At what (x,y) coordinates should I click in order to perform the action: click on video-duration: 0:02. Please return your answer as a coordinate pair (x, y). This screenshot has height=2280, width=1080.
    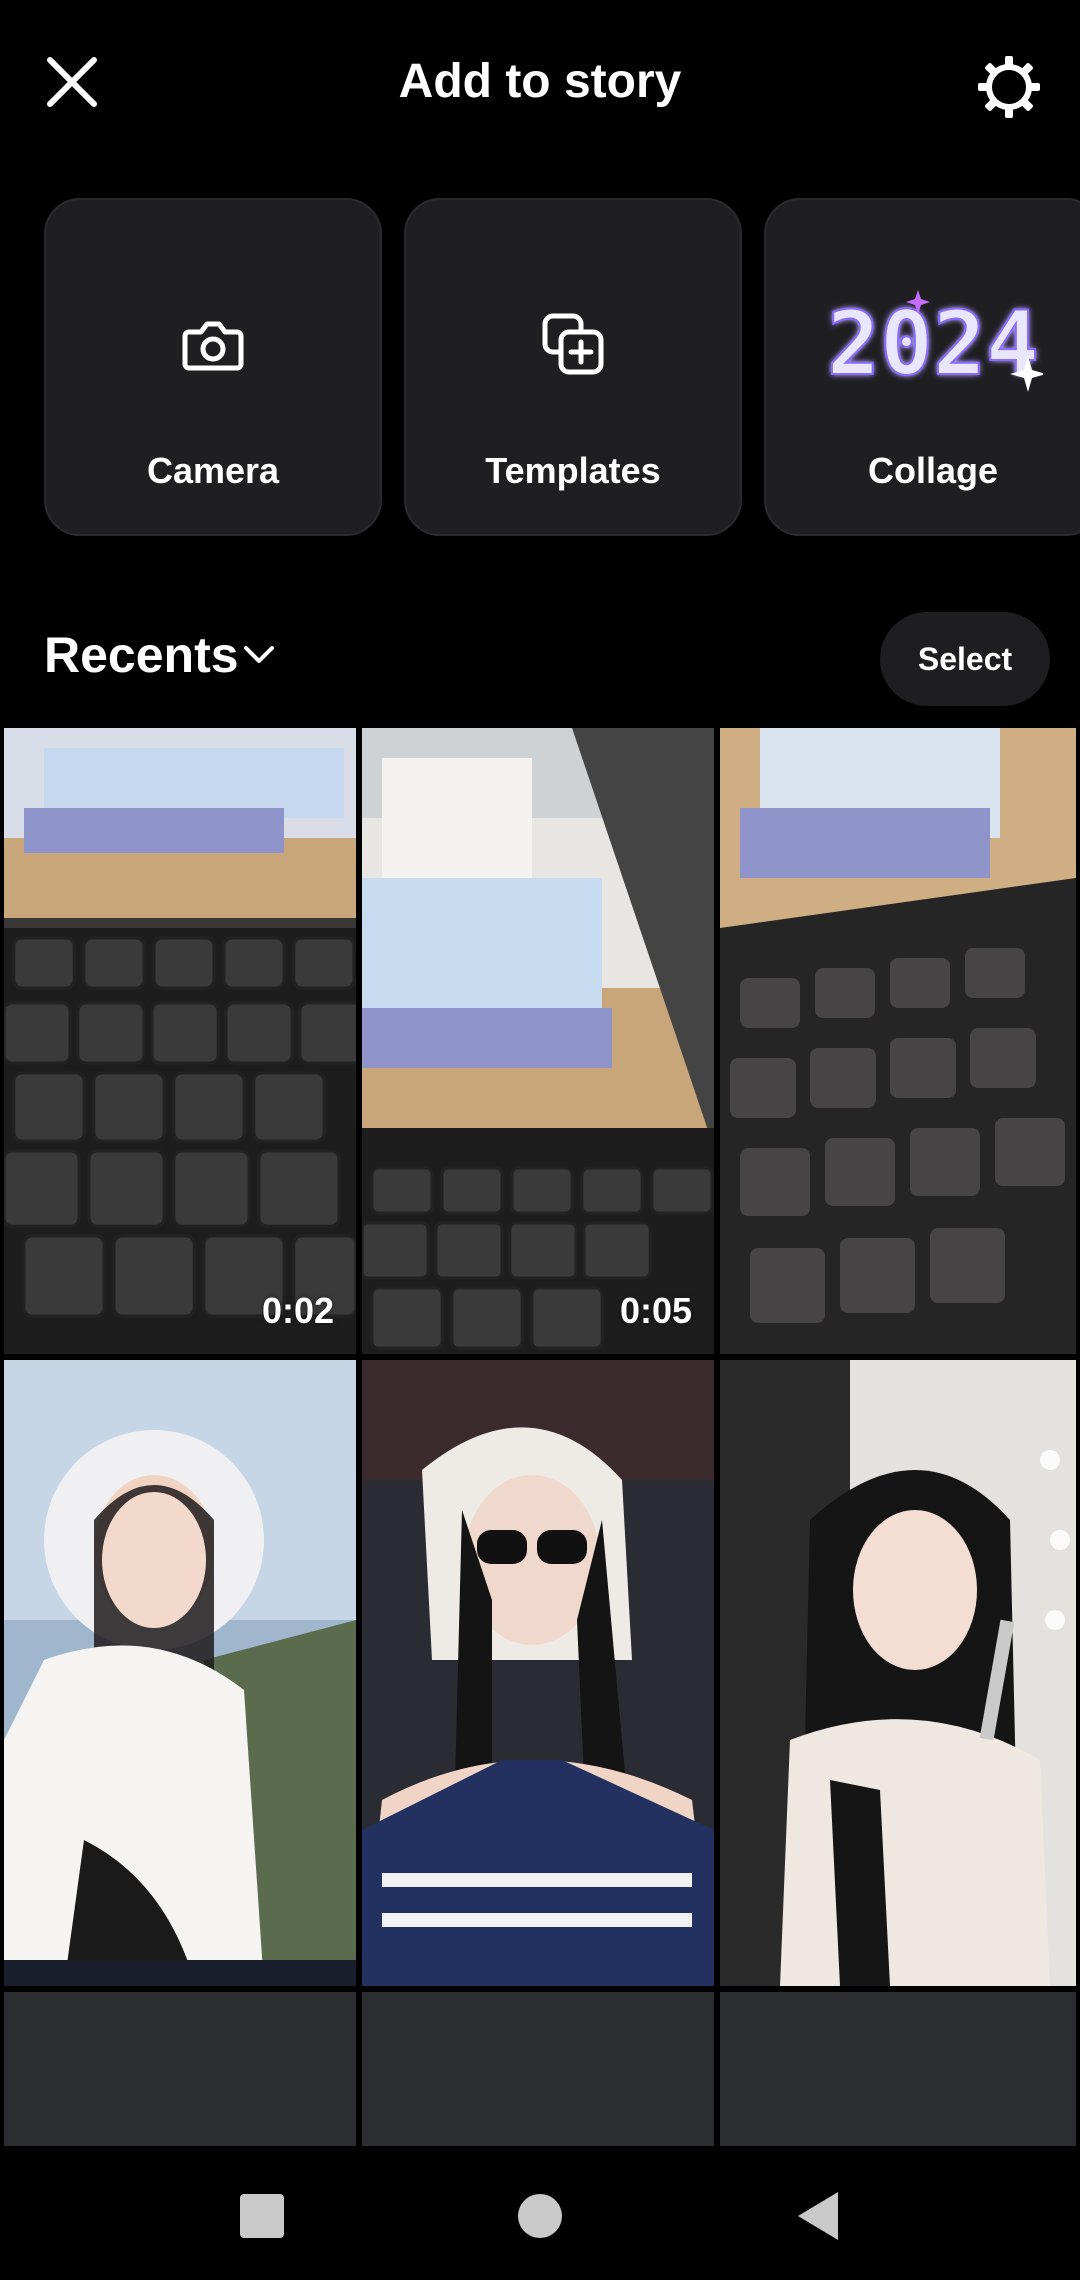
    Looking at the image, I should click on (297, 1310).